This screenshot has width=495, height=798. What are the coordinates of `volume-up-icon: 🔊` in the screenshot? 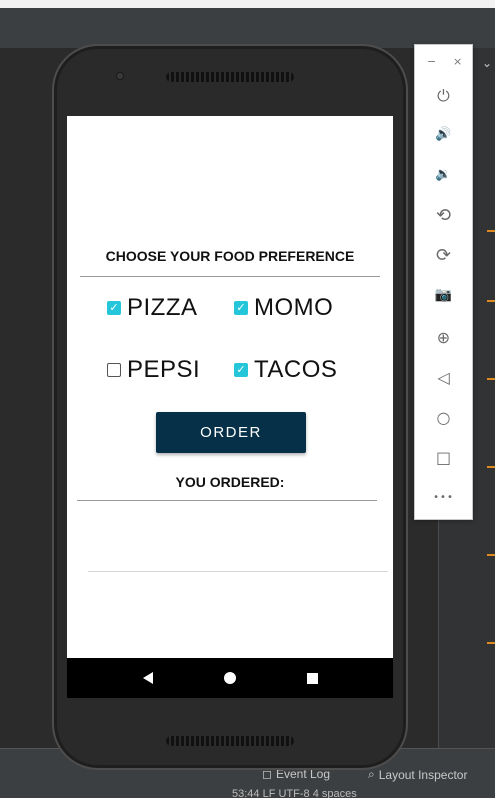 It's located at (443, 134).